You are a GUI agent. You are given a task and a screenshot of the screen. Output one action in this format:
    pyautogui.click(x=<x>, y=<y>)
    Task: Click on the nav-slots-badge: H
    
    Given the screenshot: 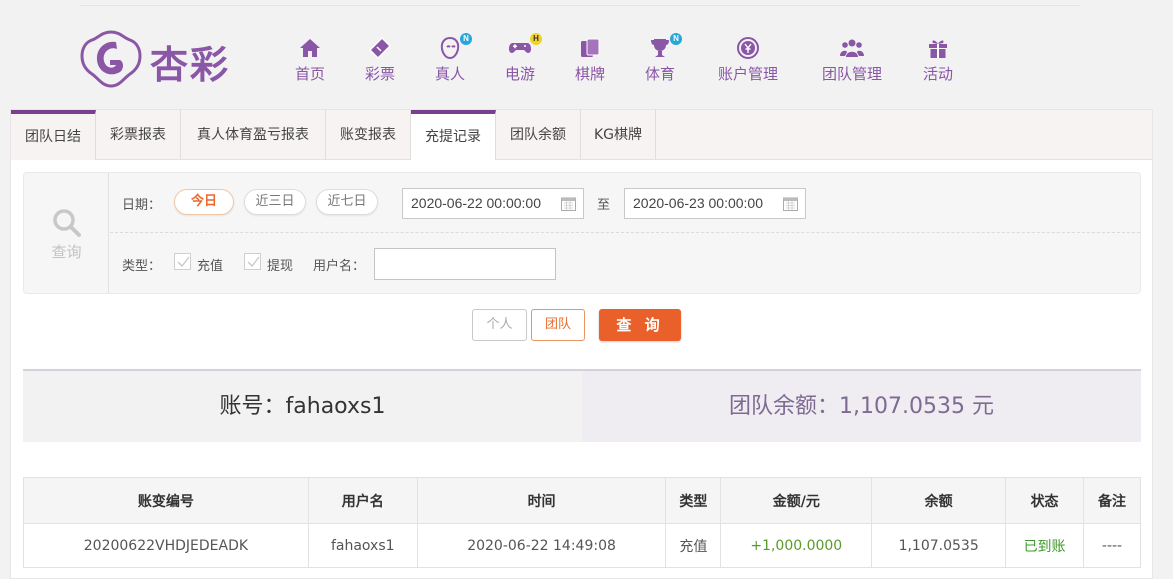 What is the action you would take?
    pyautogui.click(x=536, y=39)
    